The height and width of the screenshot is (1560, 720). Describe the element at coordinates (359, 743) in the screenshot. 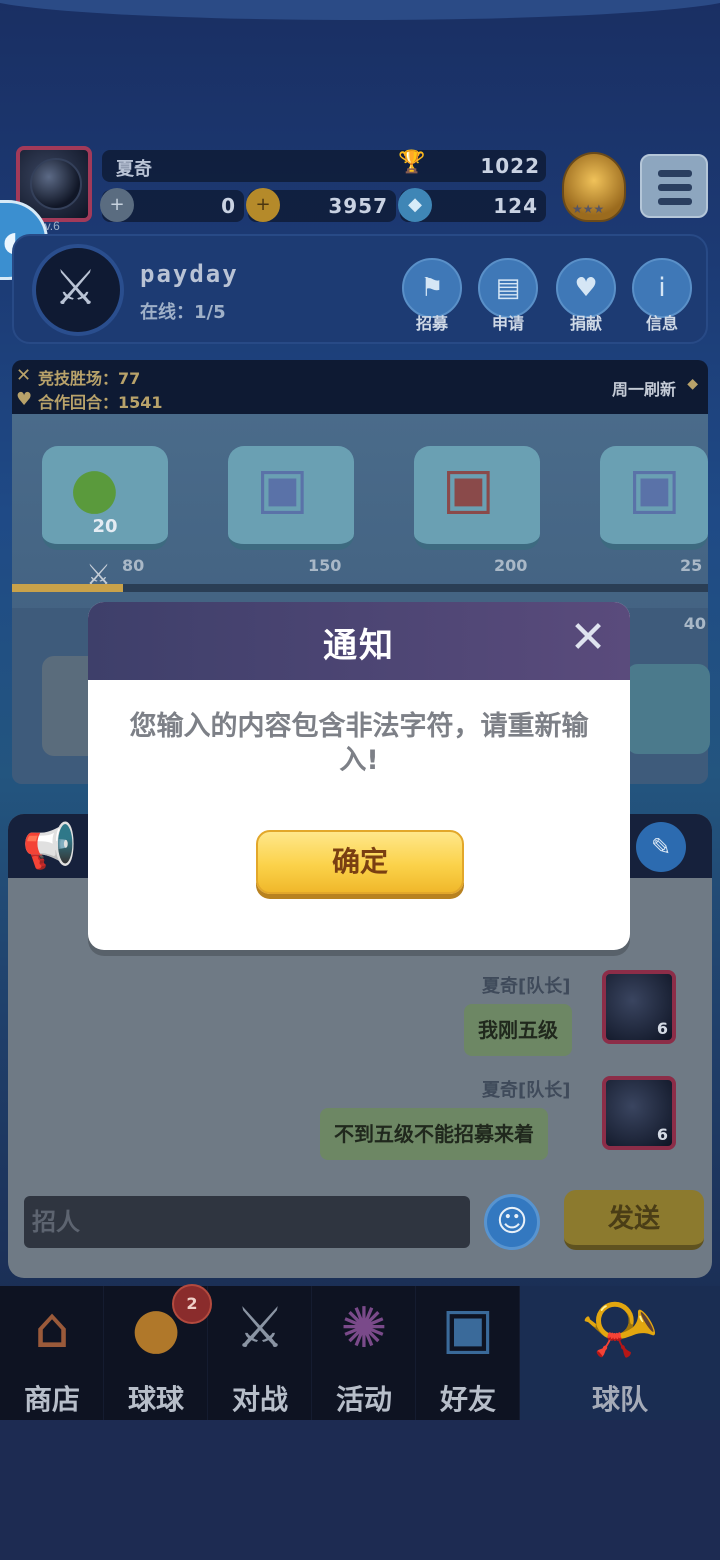

I see `dialog-message: 您输入的内容包含非法字符，请重新输入!` at that location.